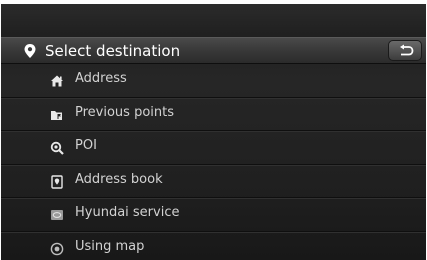 The height and width of the screenshot is (260, 427). Describe the element at coordinates (110, 246) in the screenshot. I see `menu-item-label: Using map` at that location.